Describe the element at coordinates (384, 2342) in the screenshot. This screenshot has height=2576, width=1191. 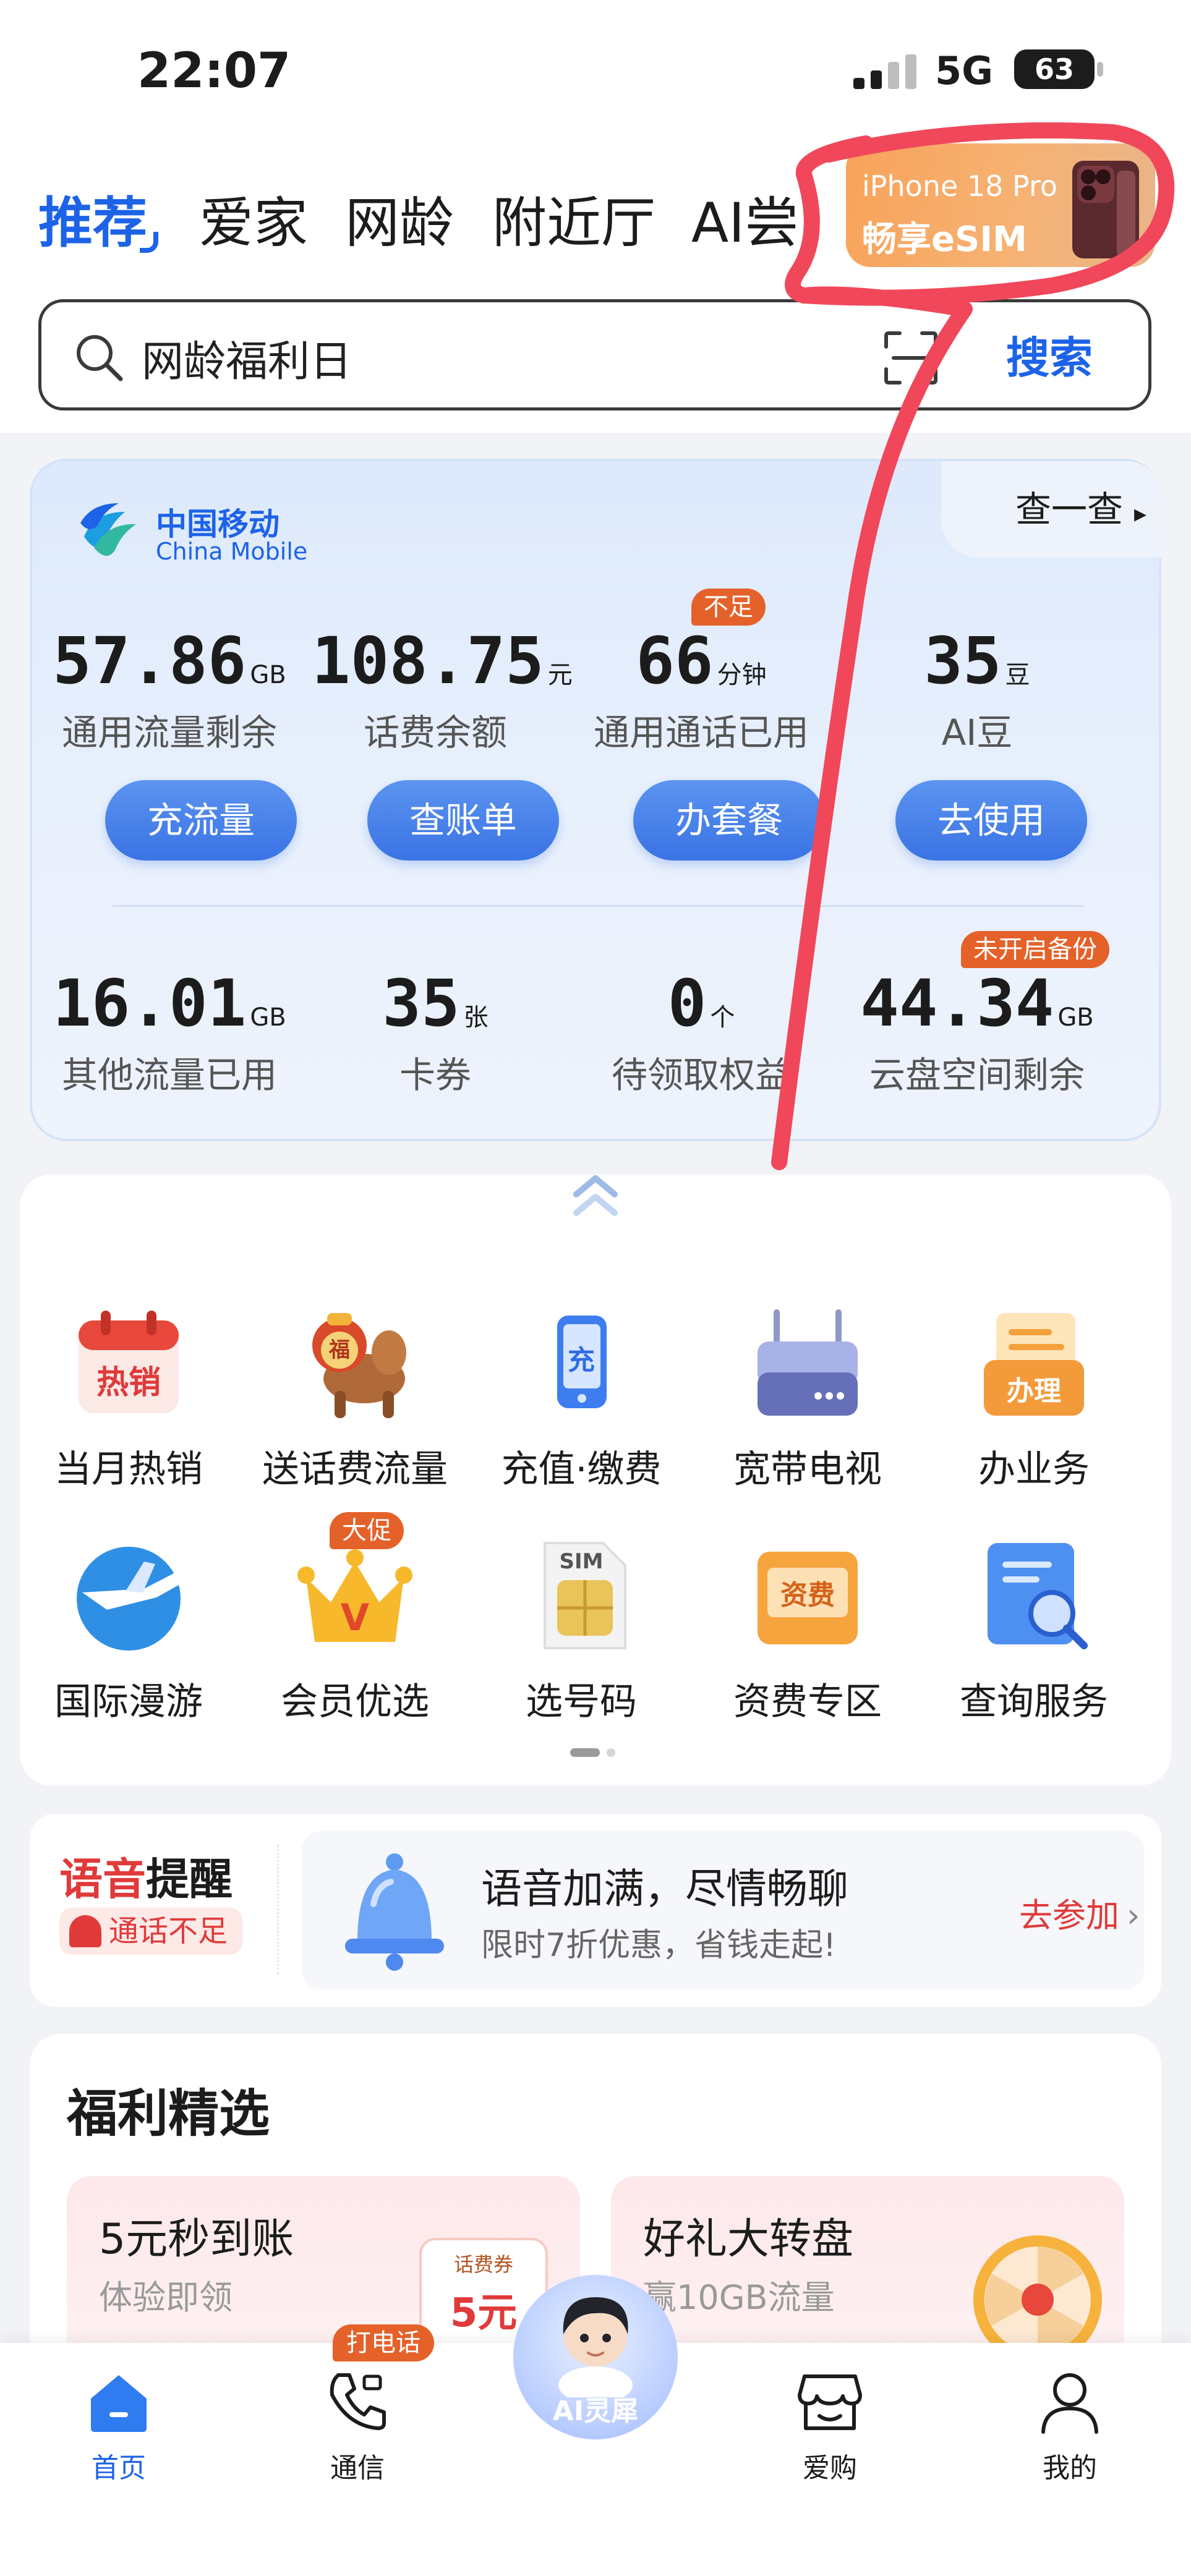
I see `call-badge: 打电话` at that location.